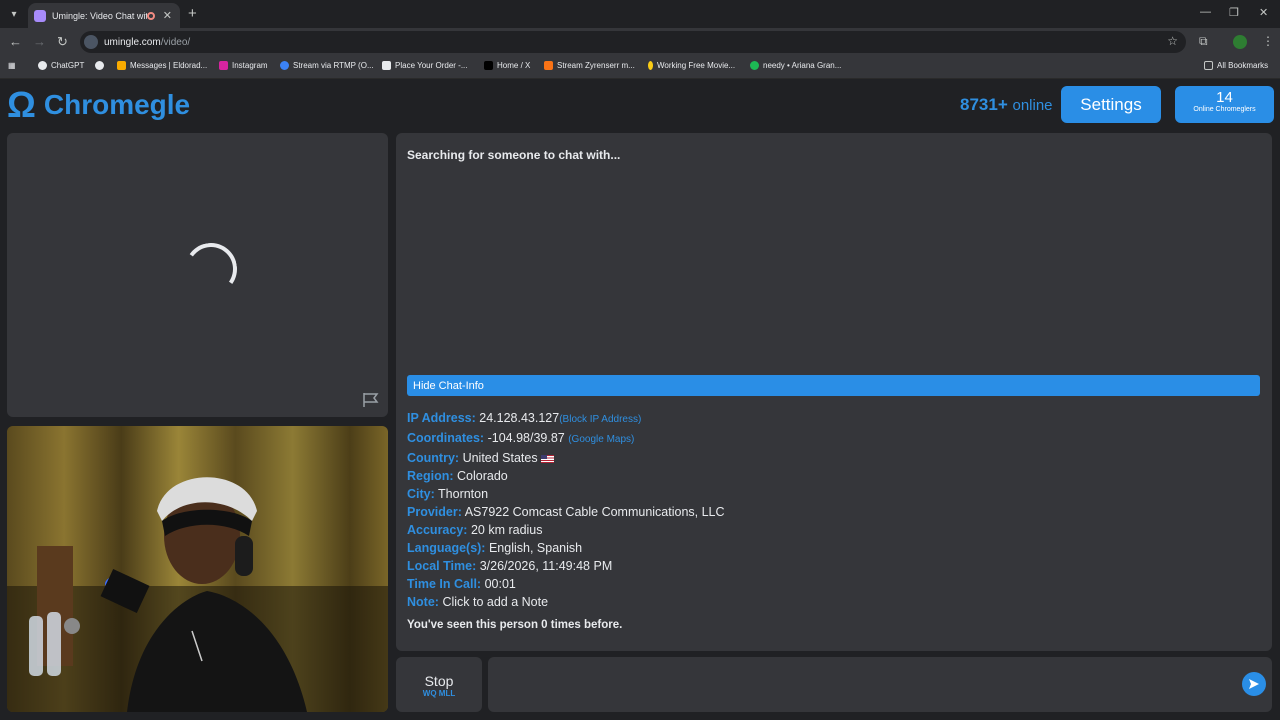 The height and width of the screenshot is (720, 1280). Describe the element at coordinates (475, 530) in the screenshot. I see `info-accuracy: Accuracy: 20 km radius` at that location.